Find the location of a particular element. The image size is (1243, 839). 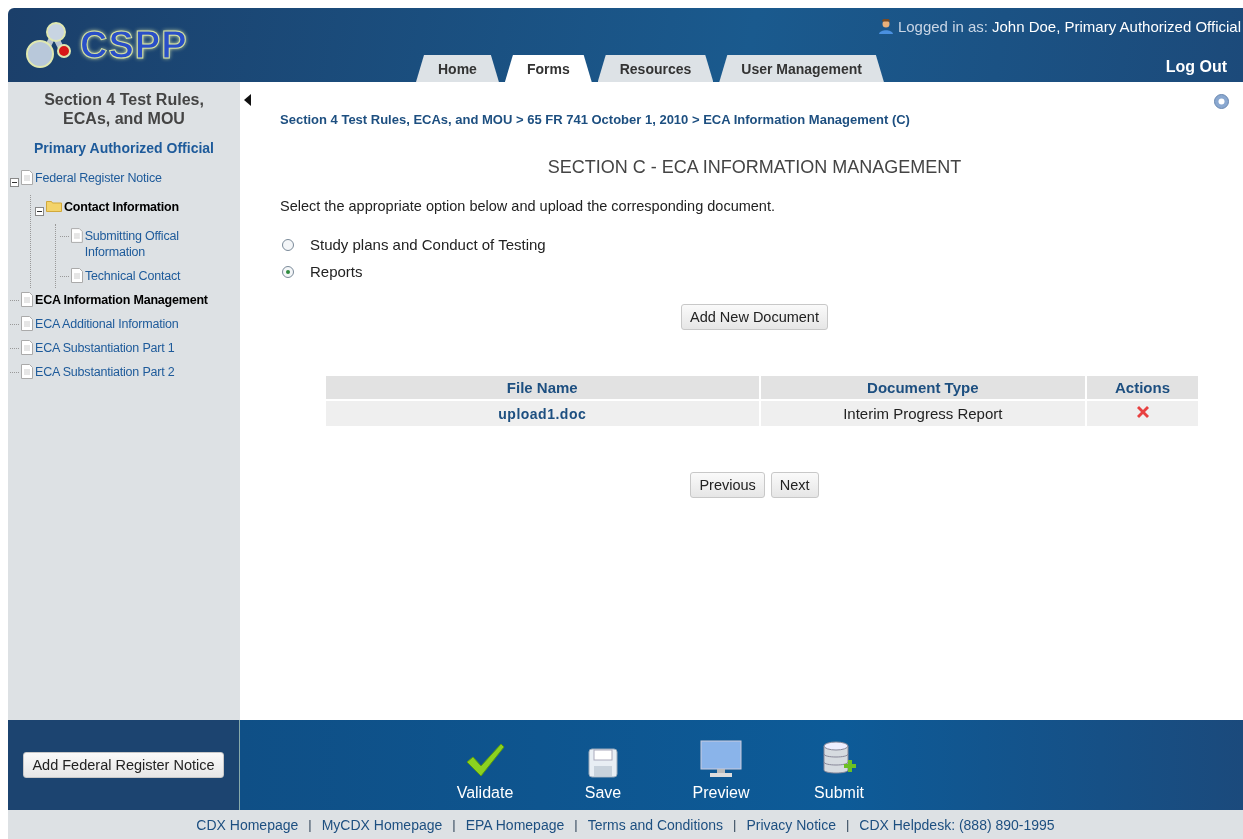

action-button: Validate is located at coordinates (485, 765).